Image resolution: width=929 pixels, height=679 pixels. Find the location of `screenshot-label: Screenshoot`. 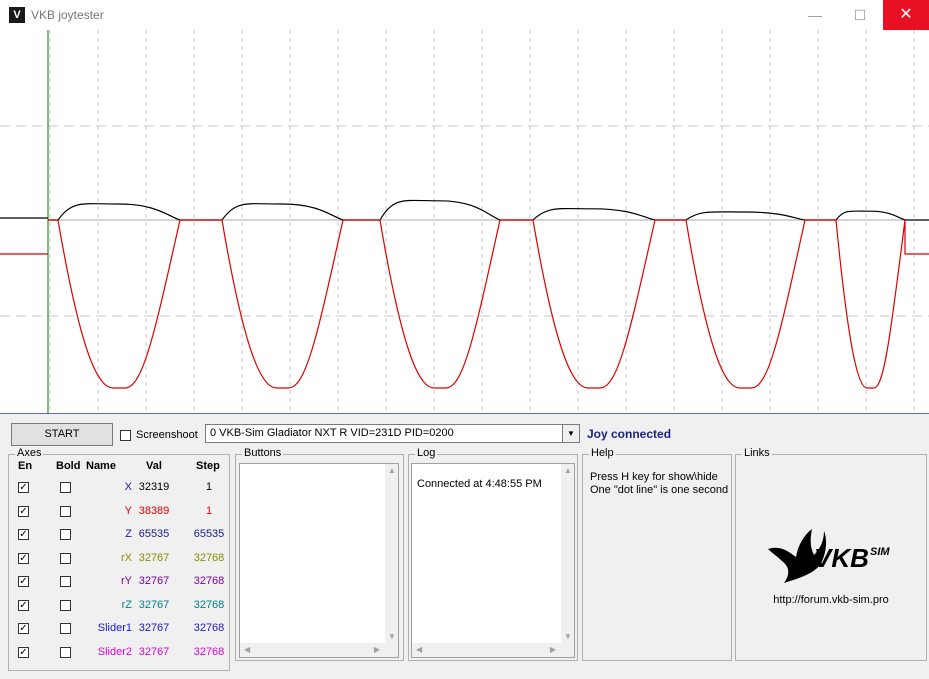

screenshot-label: Screenshoot is located at coordinates (167, 435).